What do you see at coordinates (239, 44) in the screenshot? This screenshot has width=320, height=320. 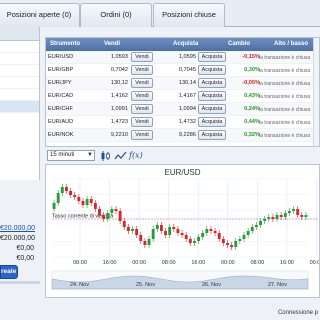 I see `col-change: Cambio` at bounding box center [239, 44].